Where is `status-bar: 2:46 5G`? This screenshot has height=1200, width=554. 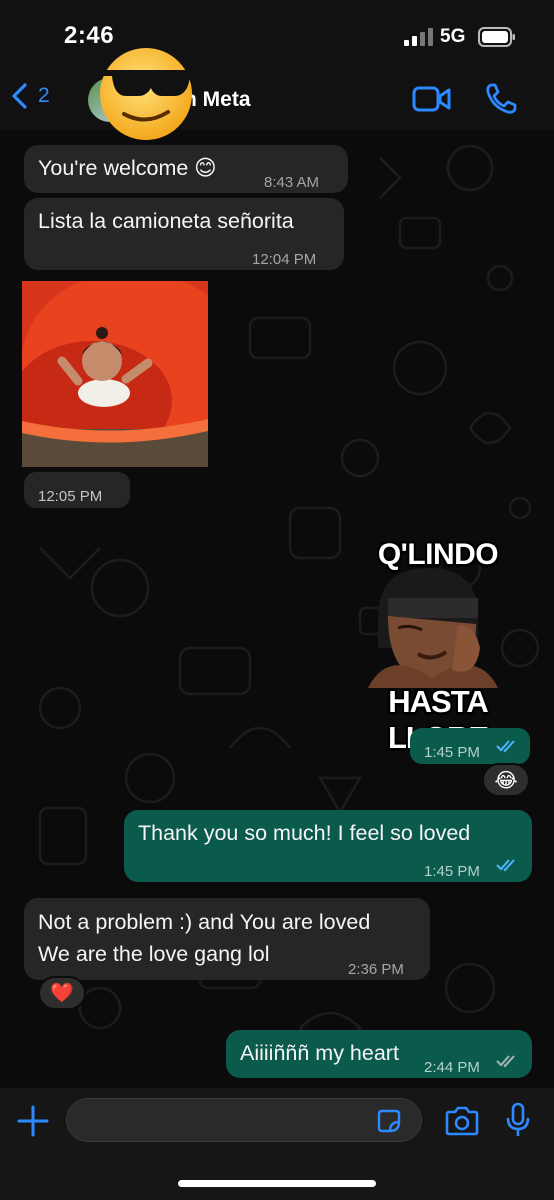 status-bar: 2:46 5G is located at coordinates (277, 35).